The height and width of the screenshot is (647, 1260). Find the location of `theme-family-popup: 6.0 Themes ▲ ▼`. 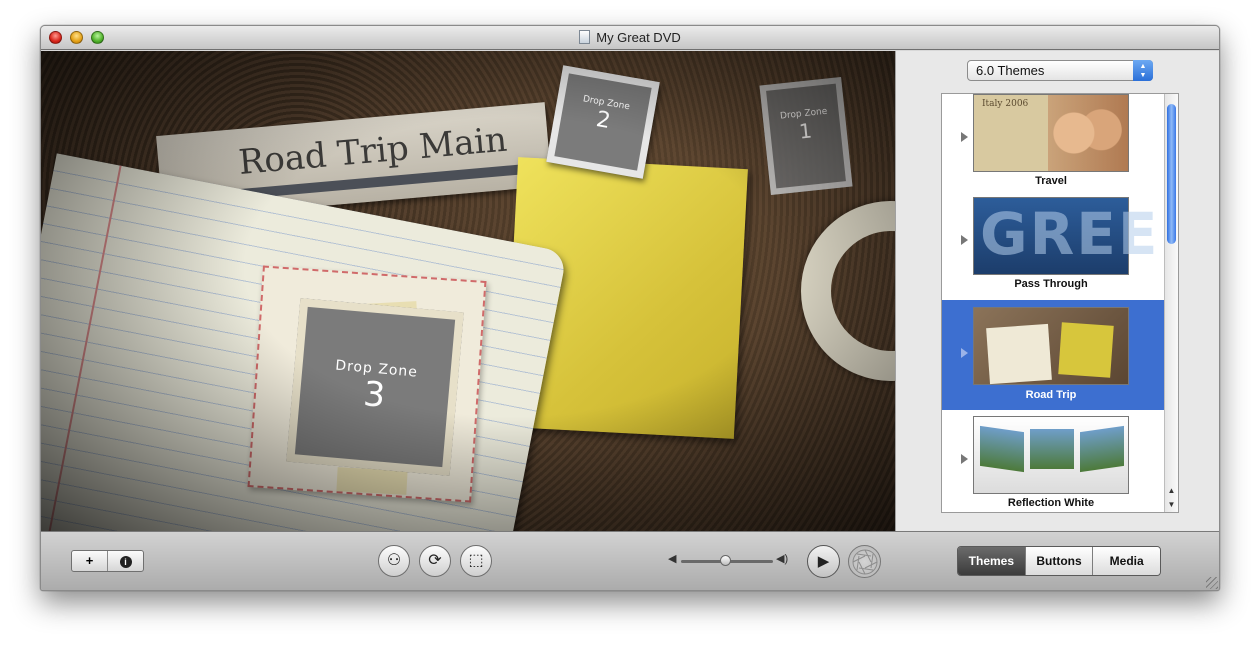

theme-family-popup: 6.0 Themes ▲ ▼ is located at coordinates (1060, 70).